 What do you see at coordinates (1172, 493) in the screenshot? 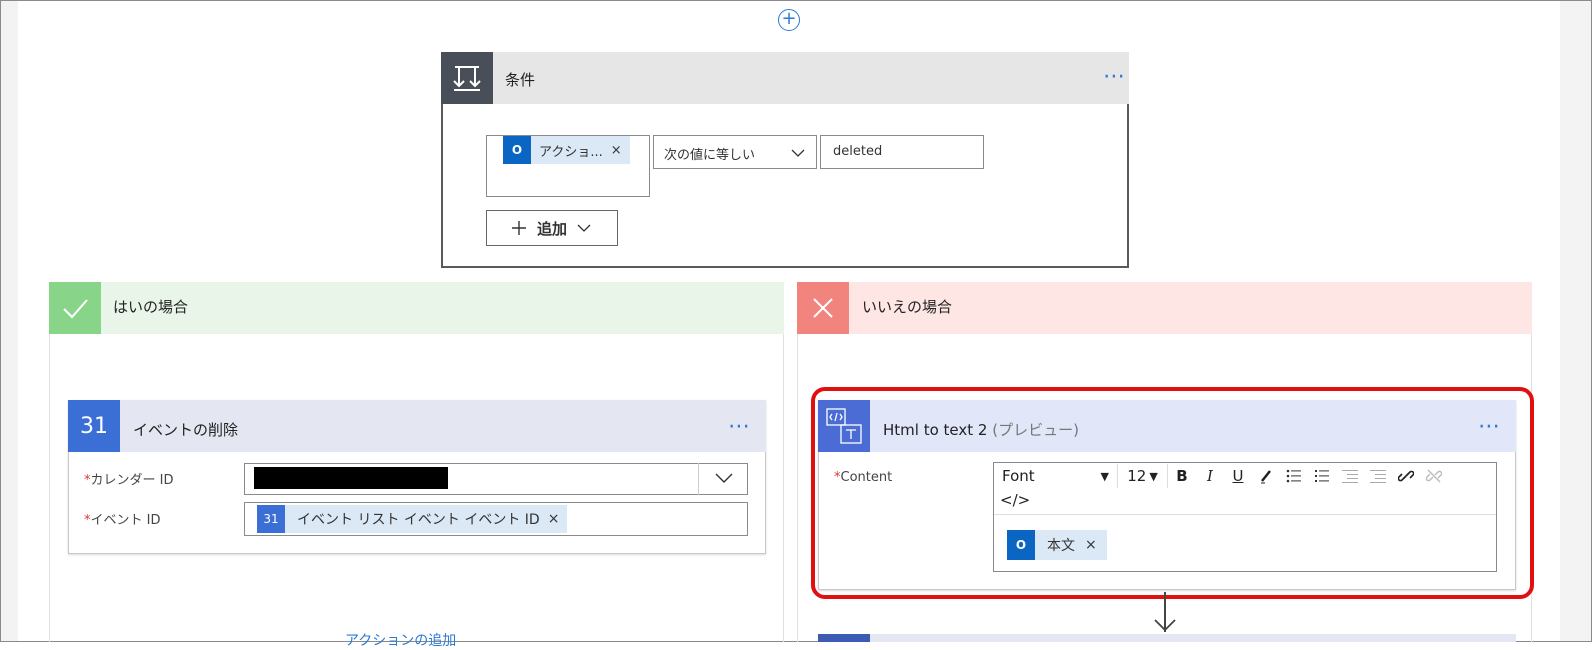
I see `highlight-frame` at bounding box center [1172, 493].